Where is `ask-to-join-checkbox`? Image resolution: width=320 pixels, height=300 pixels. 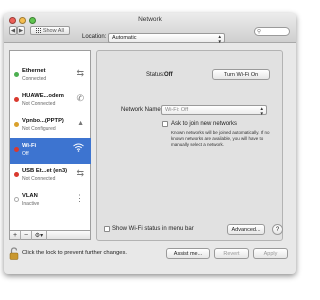
ask-to-join-checkbox is located at coordinates (165, 124).